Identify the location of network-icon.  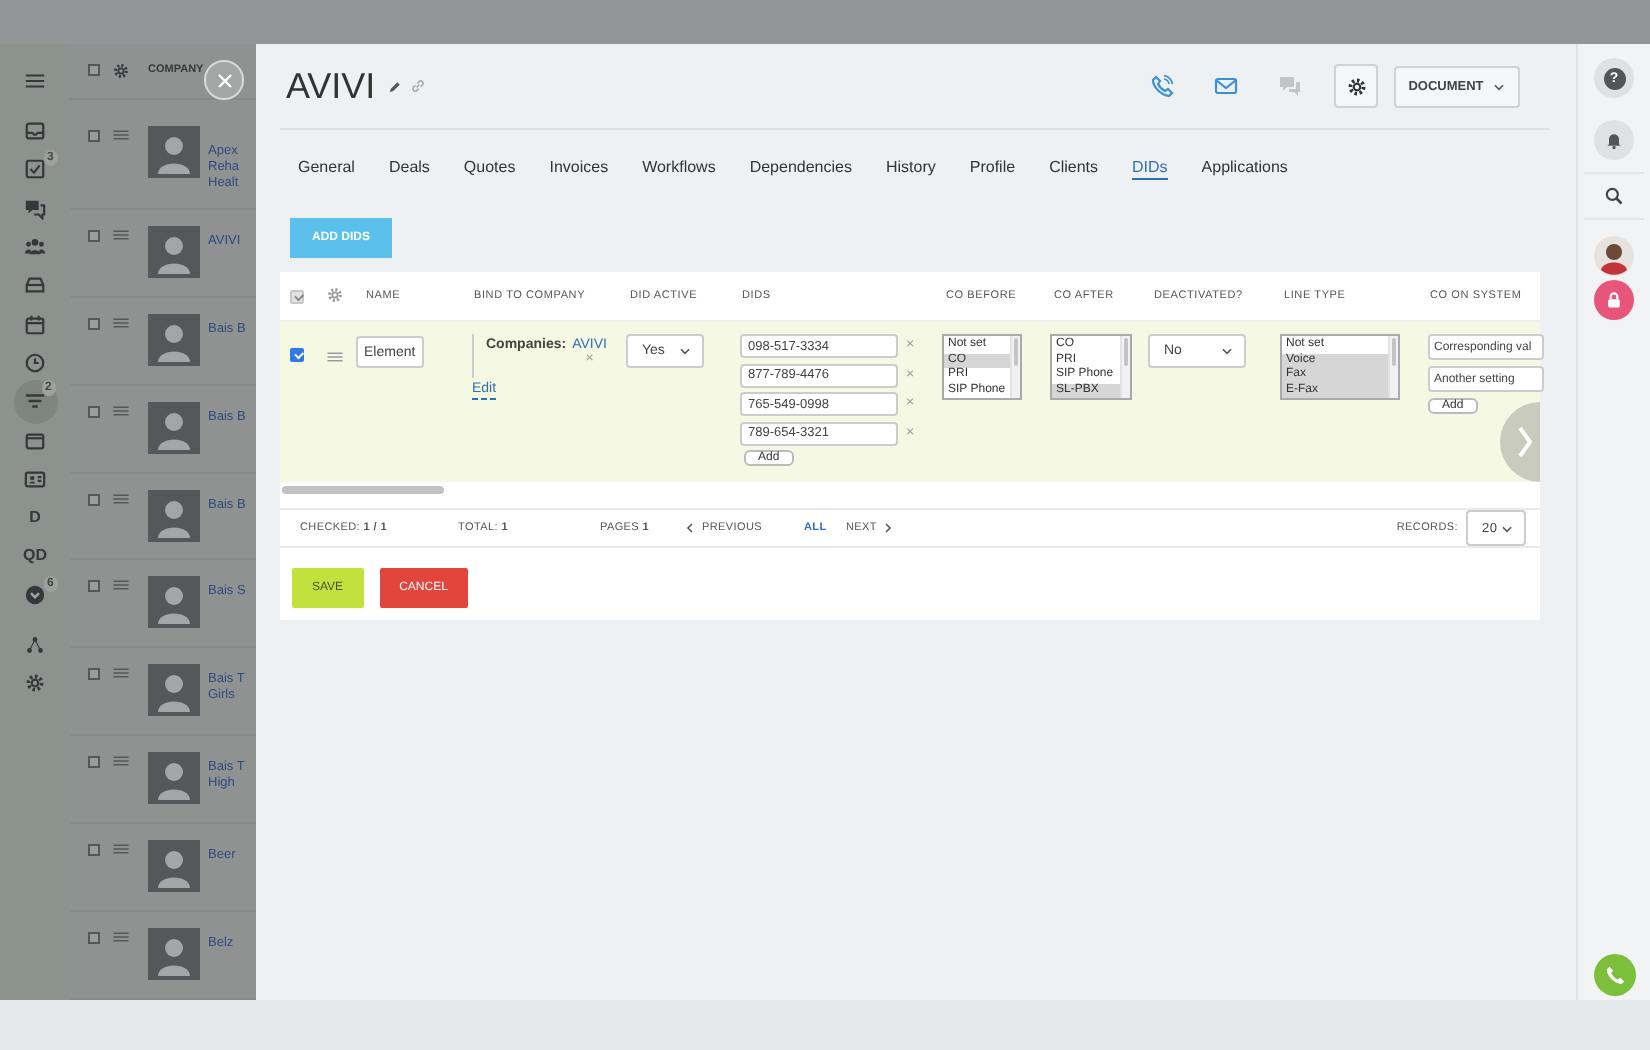
(35, 645).